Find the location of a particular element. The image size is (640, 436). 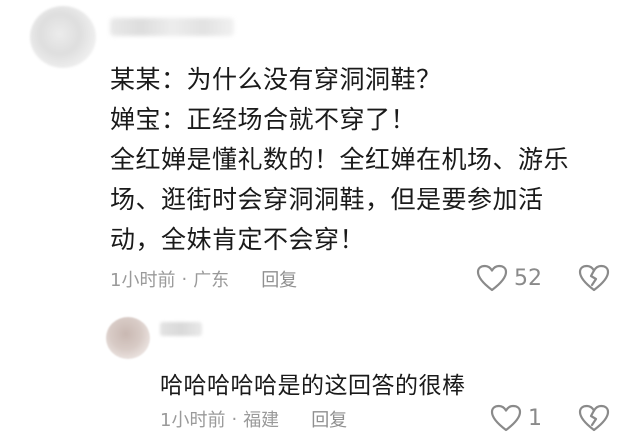

reply-dislike-button is located at coordinates (594, 420).